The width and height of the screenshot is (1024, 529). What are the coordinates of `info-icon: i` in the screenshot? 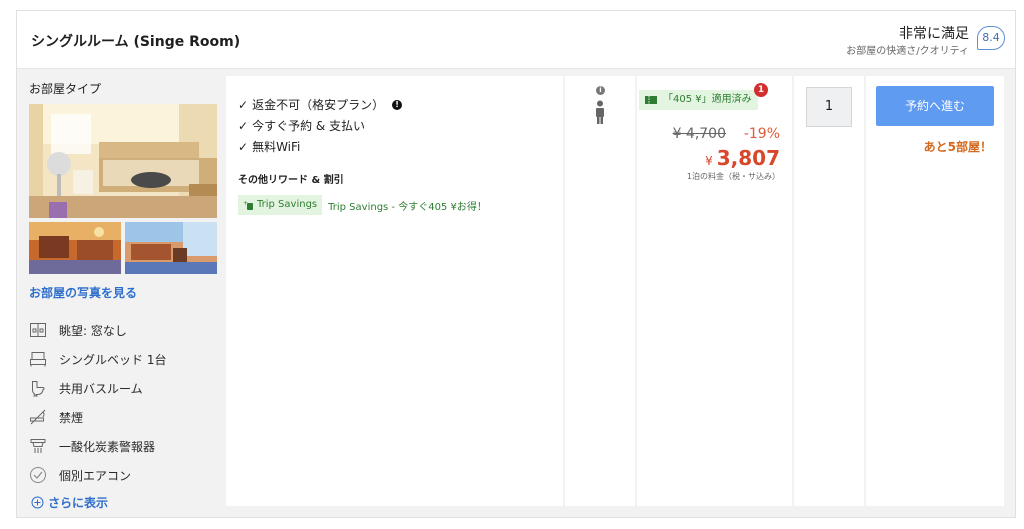 It's located at (600, 90).